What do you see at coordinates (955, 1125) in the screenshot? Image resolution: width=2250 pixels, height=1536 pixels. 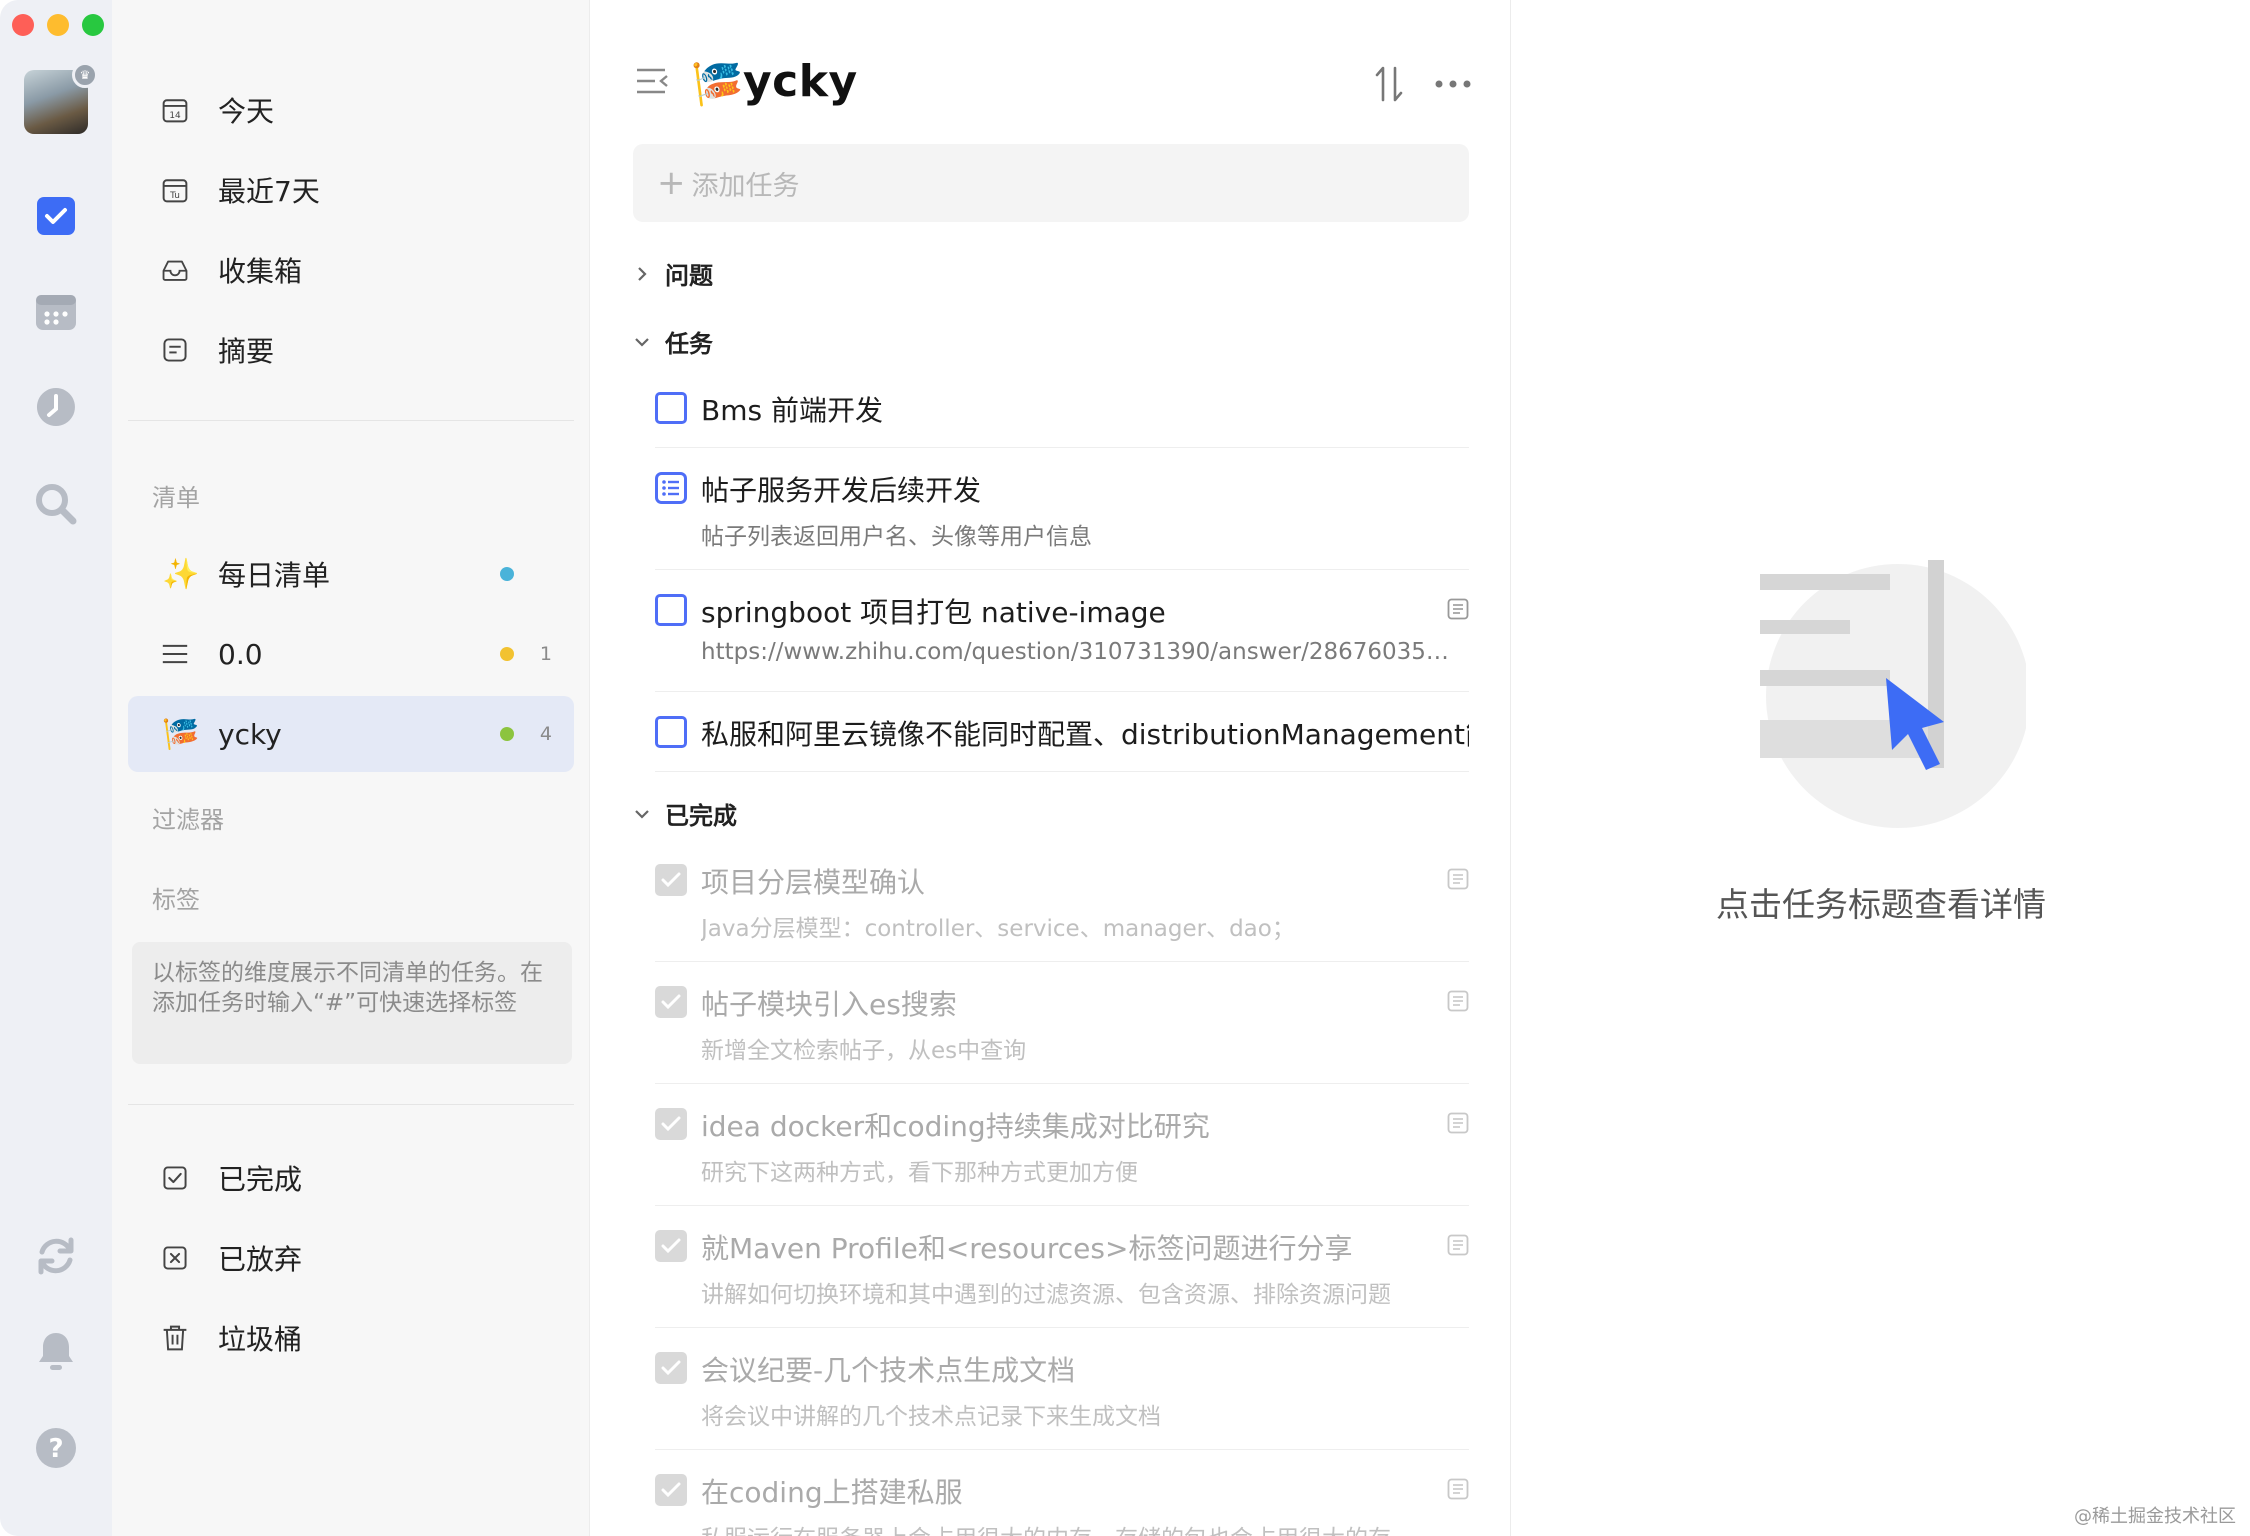 I see `task-title: idea docker和coding持续集成对比研究` at bounding box center [955, 1125].